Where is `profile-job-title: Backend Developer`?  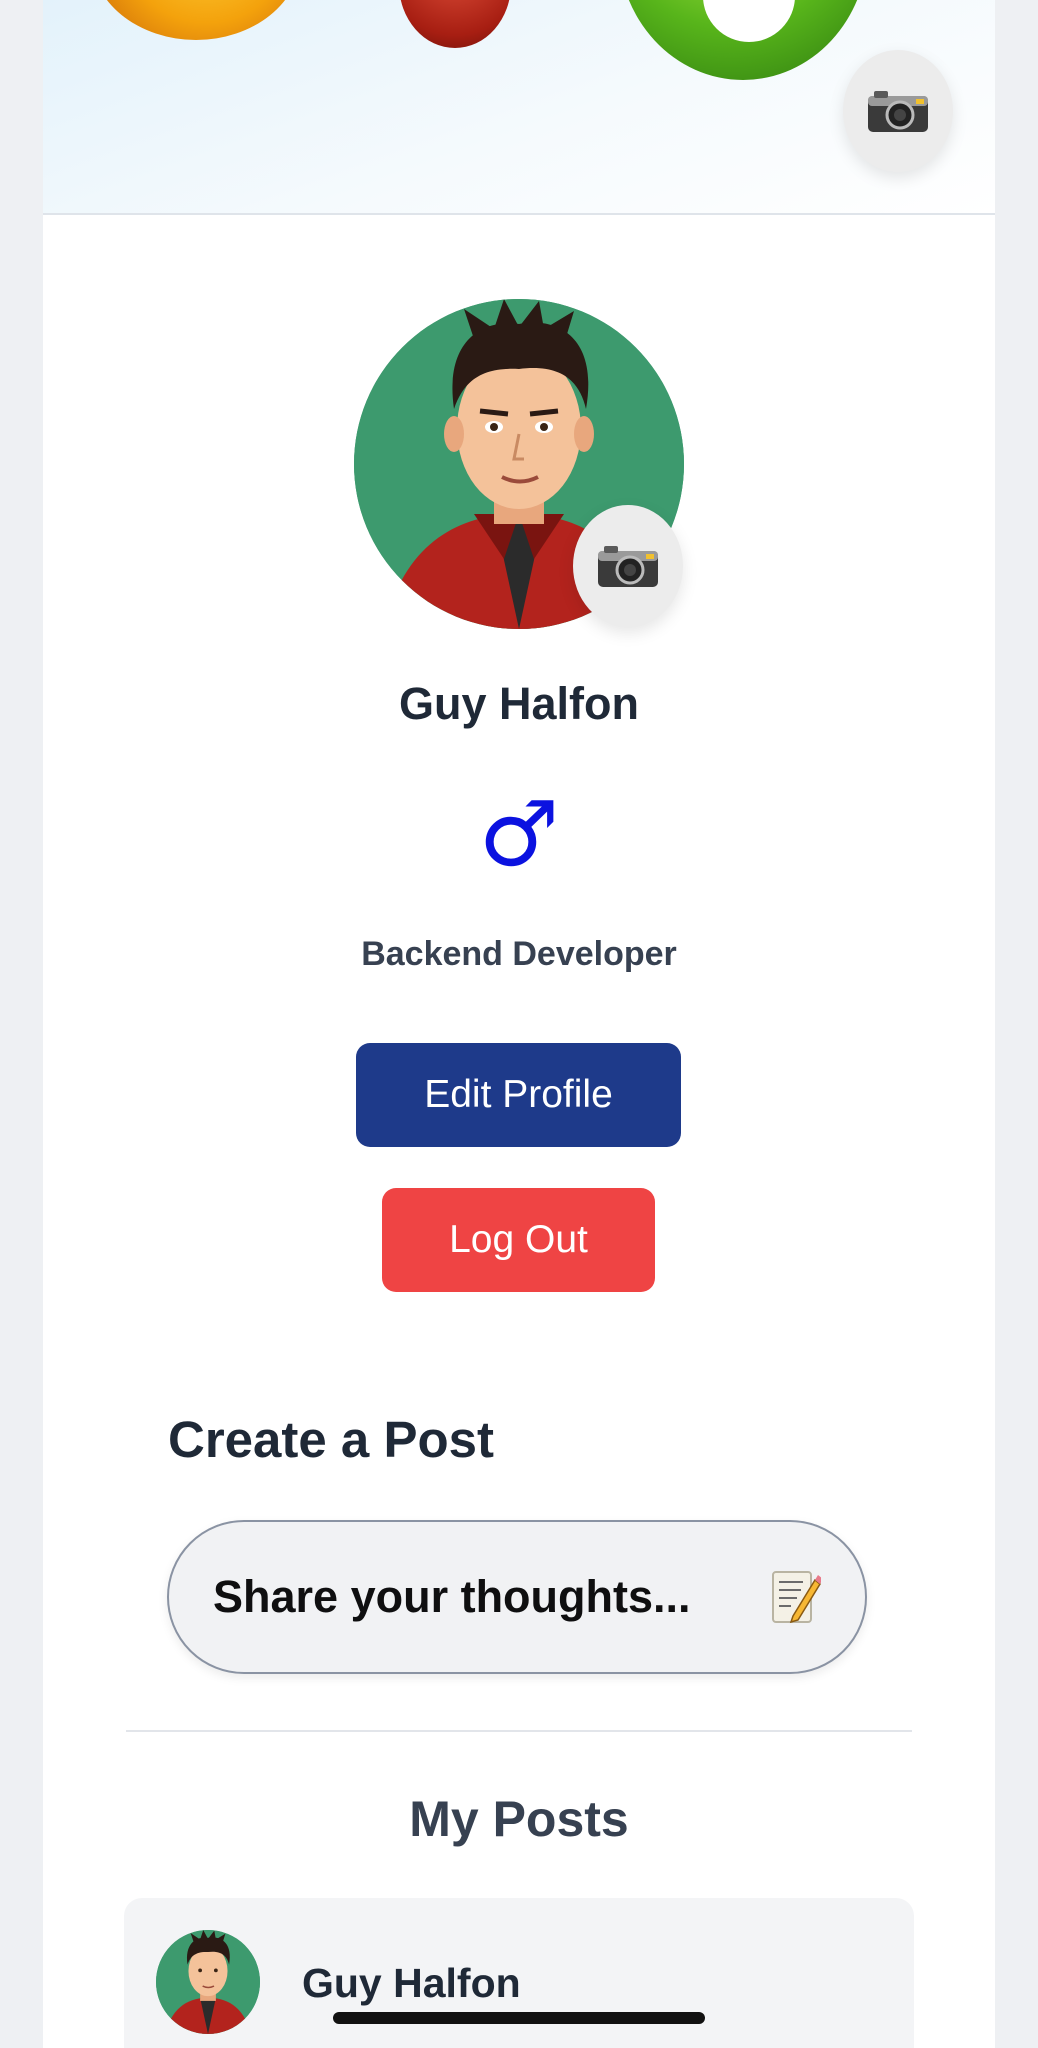 profile-job-title: Backend Developer is located at coordinates (519, 954).